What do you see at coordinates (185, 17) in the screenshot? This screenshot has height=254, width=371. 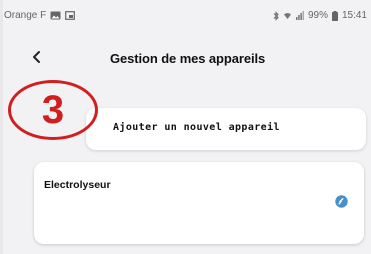 I see `status-bar: Orange F 99% 15:41` at bounding box center [185, 17].